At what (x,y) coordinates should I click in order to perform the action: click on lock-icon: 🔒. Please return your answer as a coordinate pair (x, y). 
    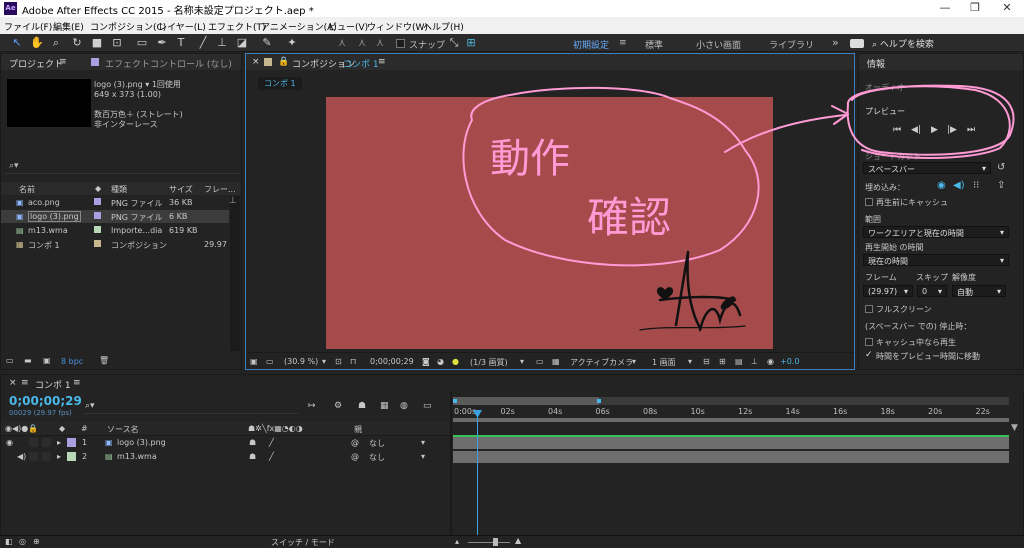
    Looking at the image, I should click on (283, 62).